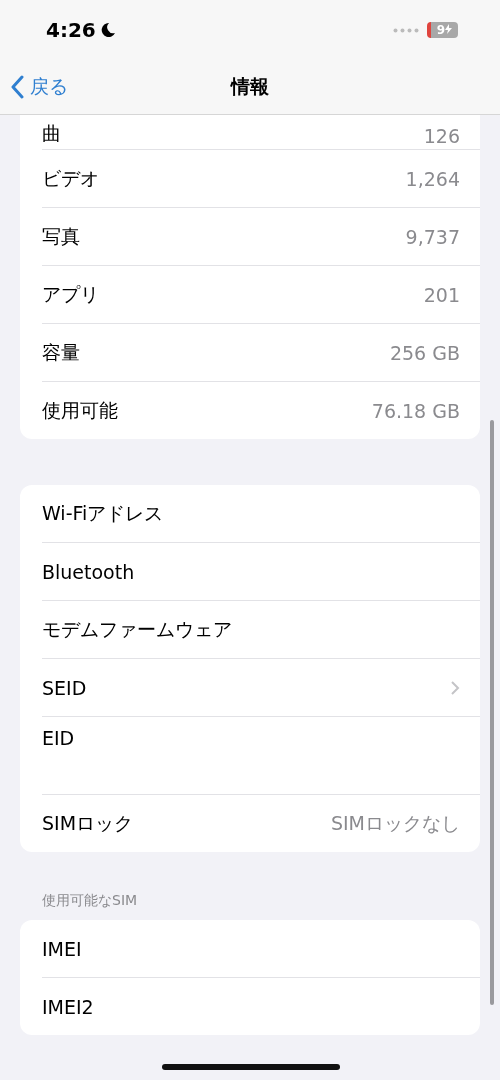 This screenshot has width=500, height=1080. I want to click on battery-indicator: 9, so click(442, 30).